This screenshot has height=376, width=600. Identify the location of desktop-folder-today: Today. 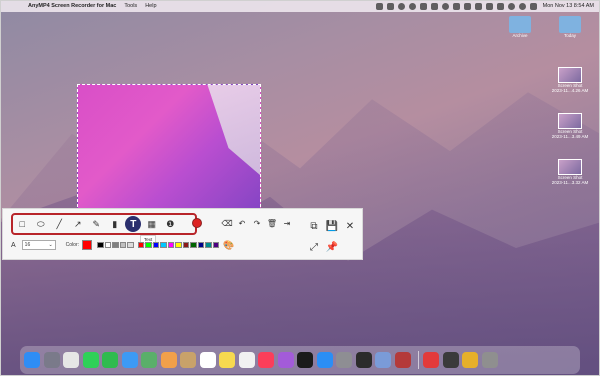
(570, 27).